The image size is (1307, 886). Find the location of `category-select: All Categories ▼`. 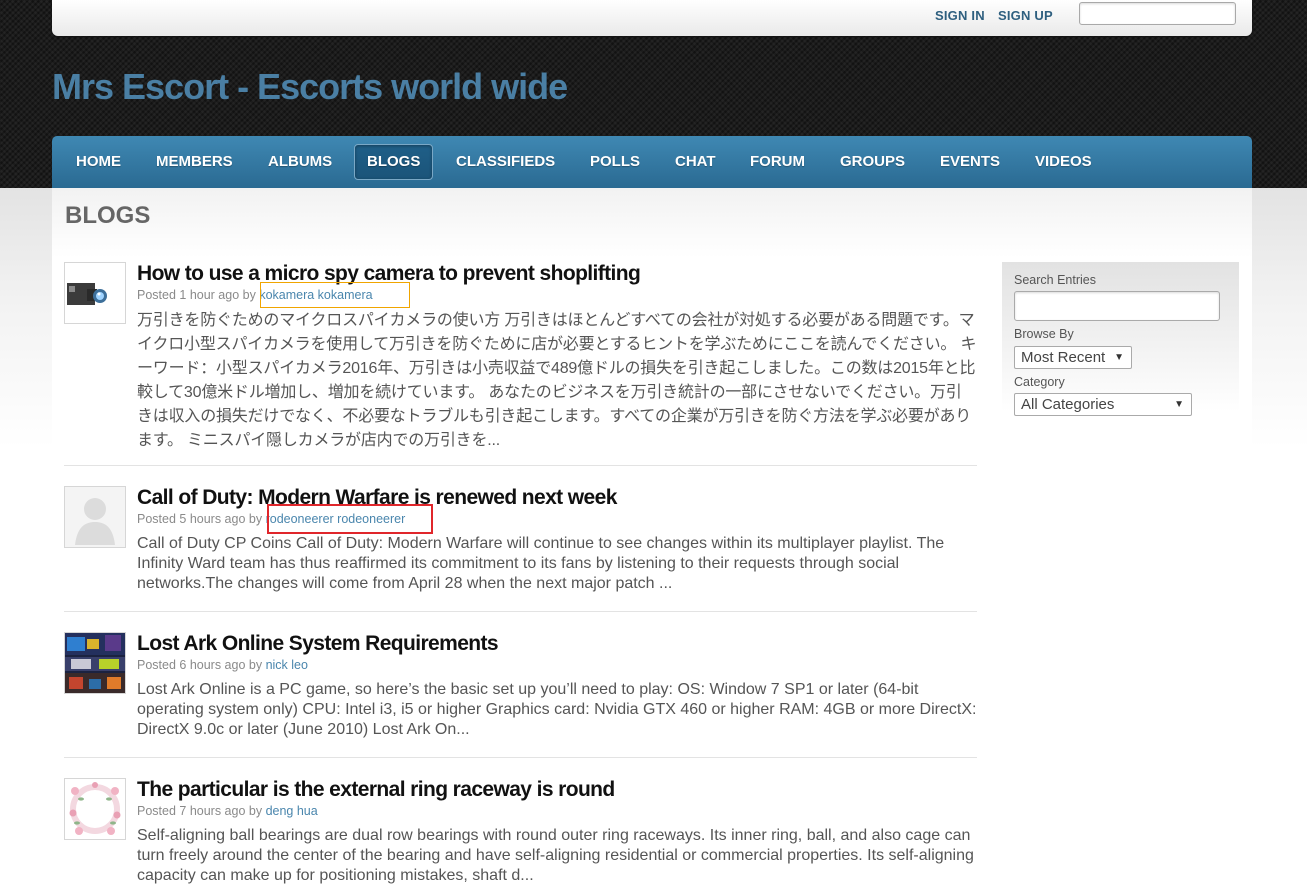

category-select: All Categories ▼ is located at coordinates (1103, 404).